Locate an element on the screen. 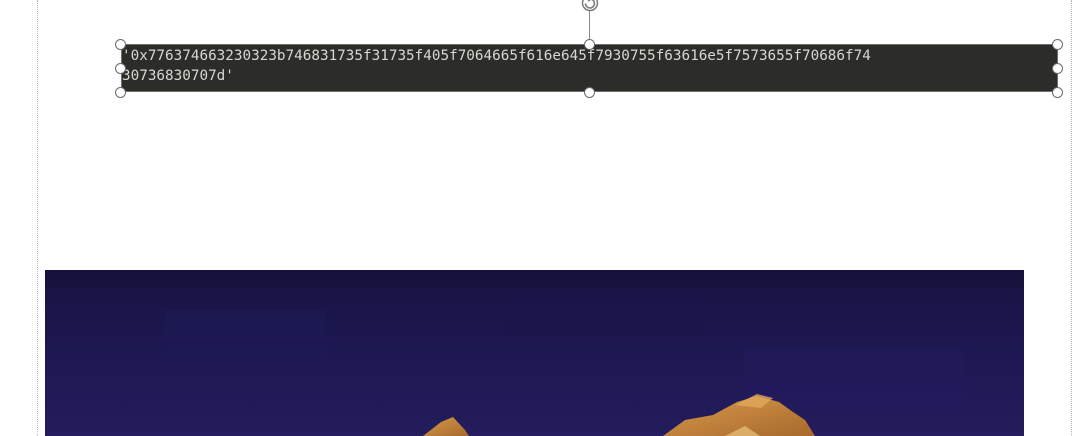 This screenshot has width=1090, height=436. resize-handle-bottom-left-icon is located at coordinates (120, 92).